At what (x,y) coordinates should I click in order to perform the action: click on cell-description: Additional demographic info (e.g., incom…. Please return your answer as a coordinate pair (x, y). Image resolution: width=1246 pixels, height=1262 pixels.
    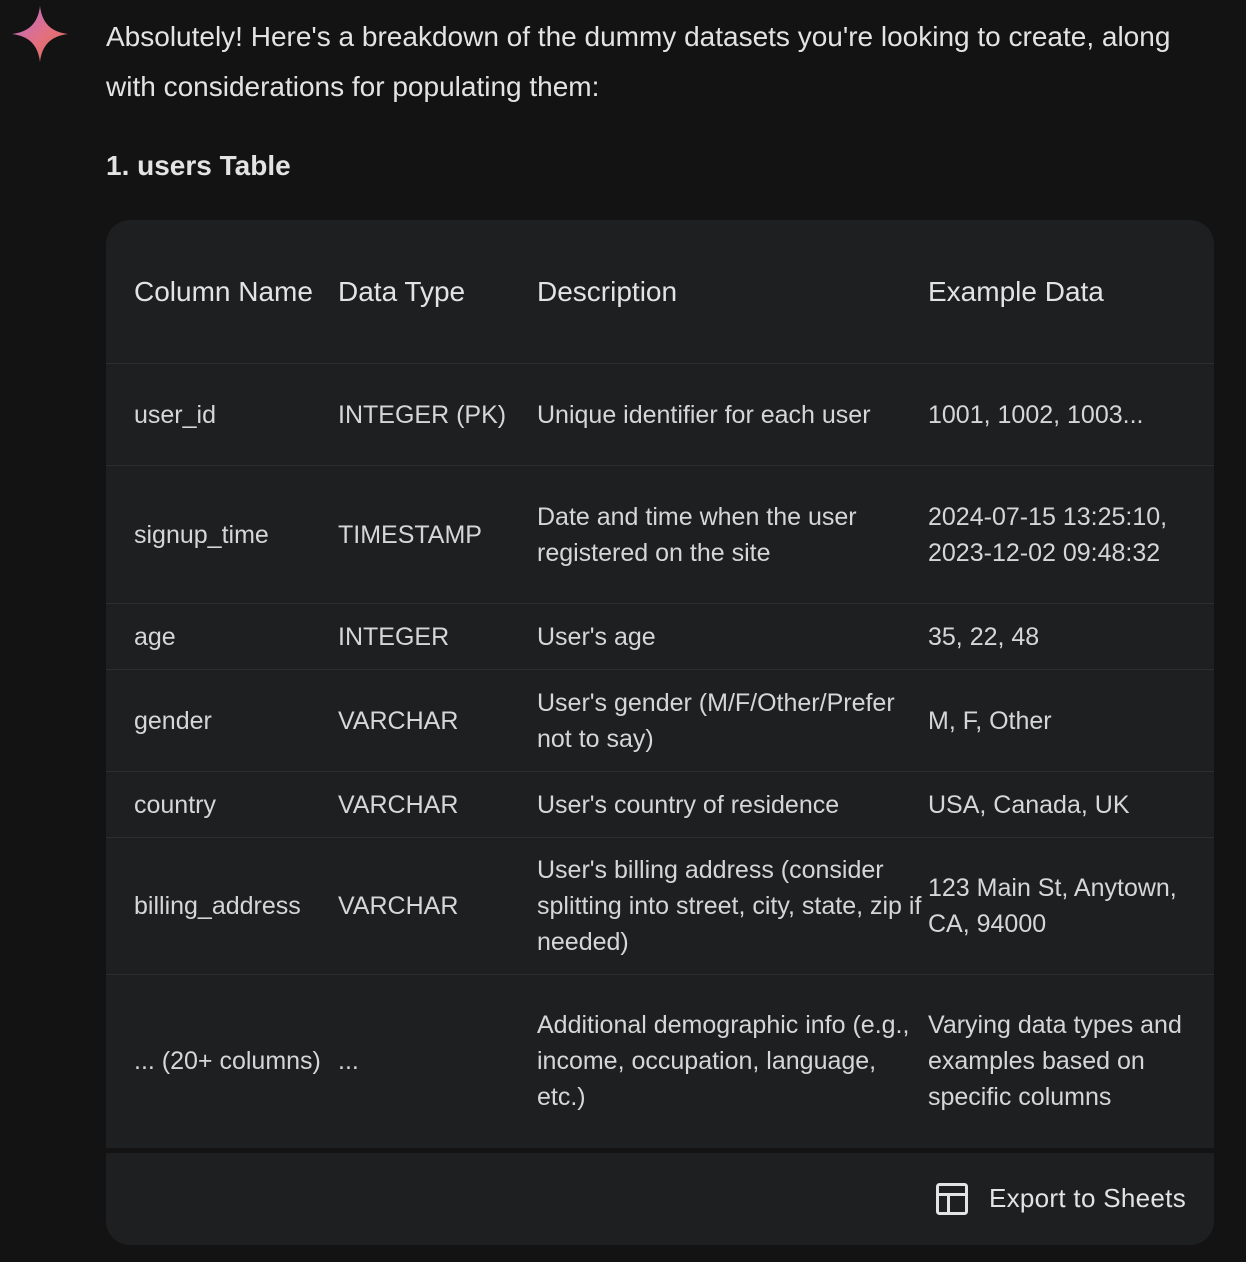
    Looking at the image, I should click on (723, 1061).